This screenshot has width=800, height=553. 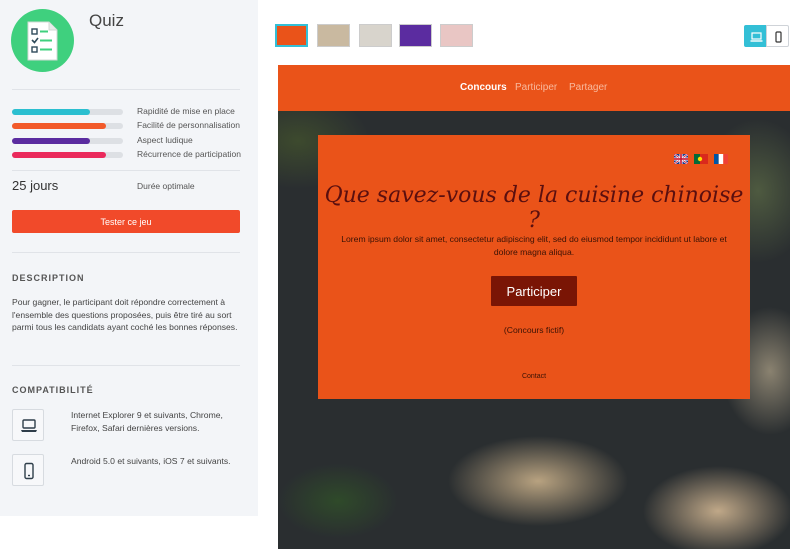 What do you see at coordinates (681, 159) in the screenshot?
I see `uk-flag-icon` at bounding box center [681, 159].